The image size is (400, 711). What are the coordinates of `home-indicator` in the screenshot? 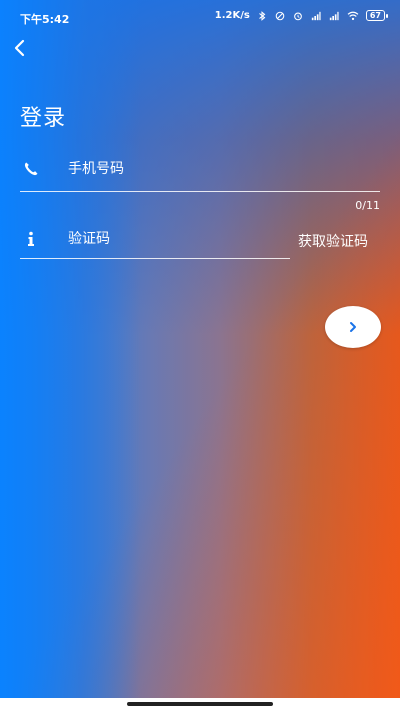 It's located at (200, 704).